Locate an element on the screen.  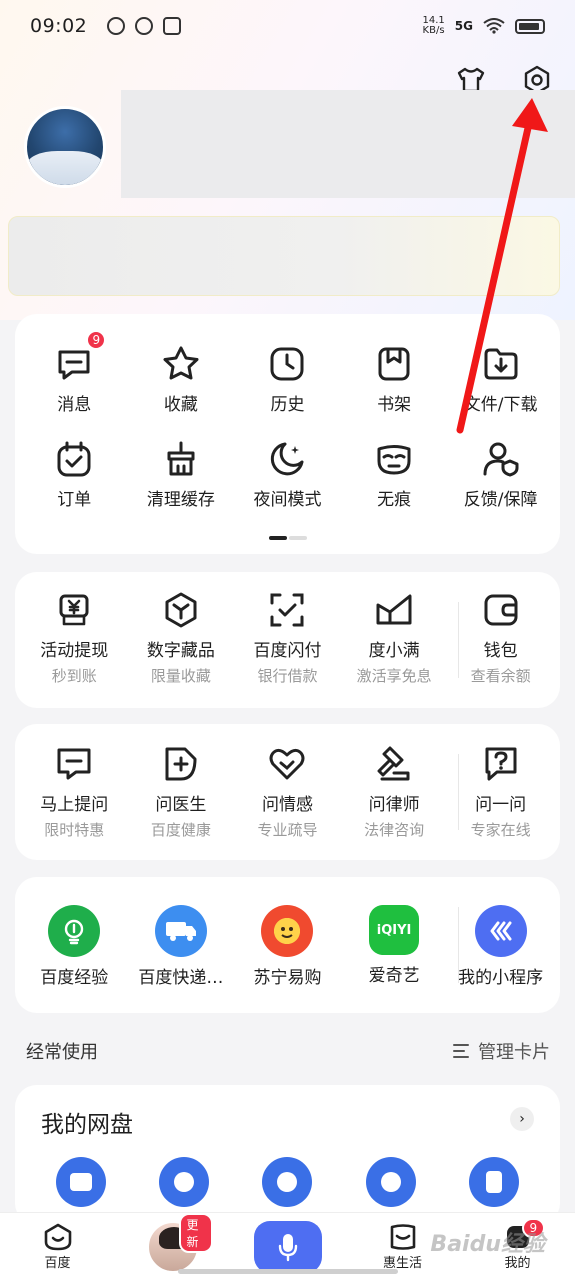
app-notify-icon is located at coordinates (172, 26).